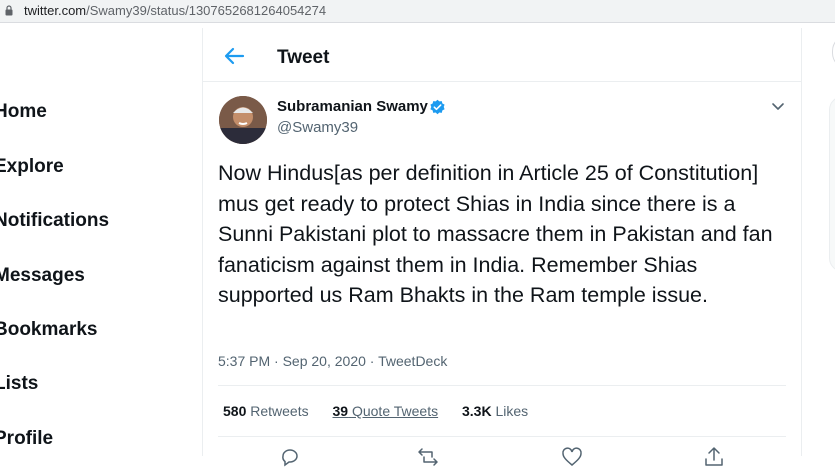 This screenshot has height=468, width=835. What do you see at coordinates (352, 106) in the screenshot?
I see `author-name: Subramanian Swamy` at bounding box center [352, 106].